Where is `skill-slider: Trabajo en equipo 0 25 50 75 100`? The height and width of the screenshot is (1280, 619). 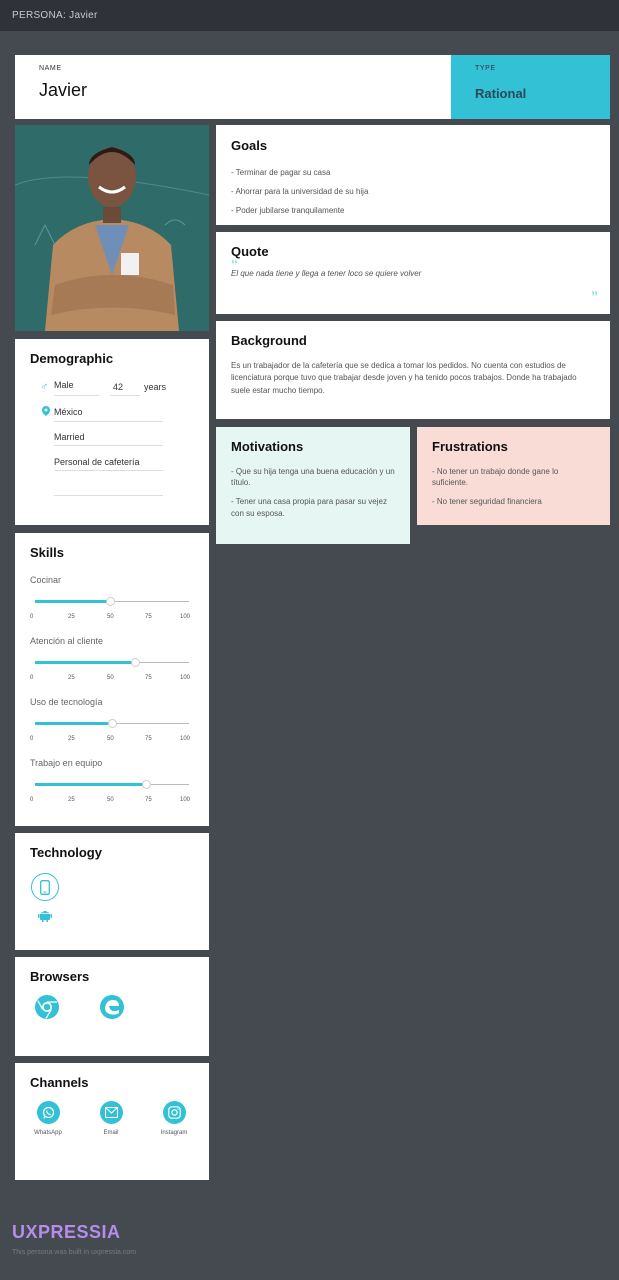
skill-slider: Trabajo en equipo 0 25 50 75 100 is located at coordinates (115, 780).